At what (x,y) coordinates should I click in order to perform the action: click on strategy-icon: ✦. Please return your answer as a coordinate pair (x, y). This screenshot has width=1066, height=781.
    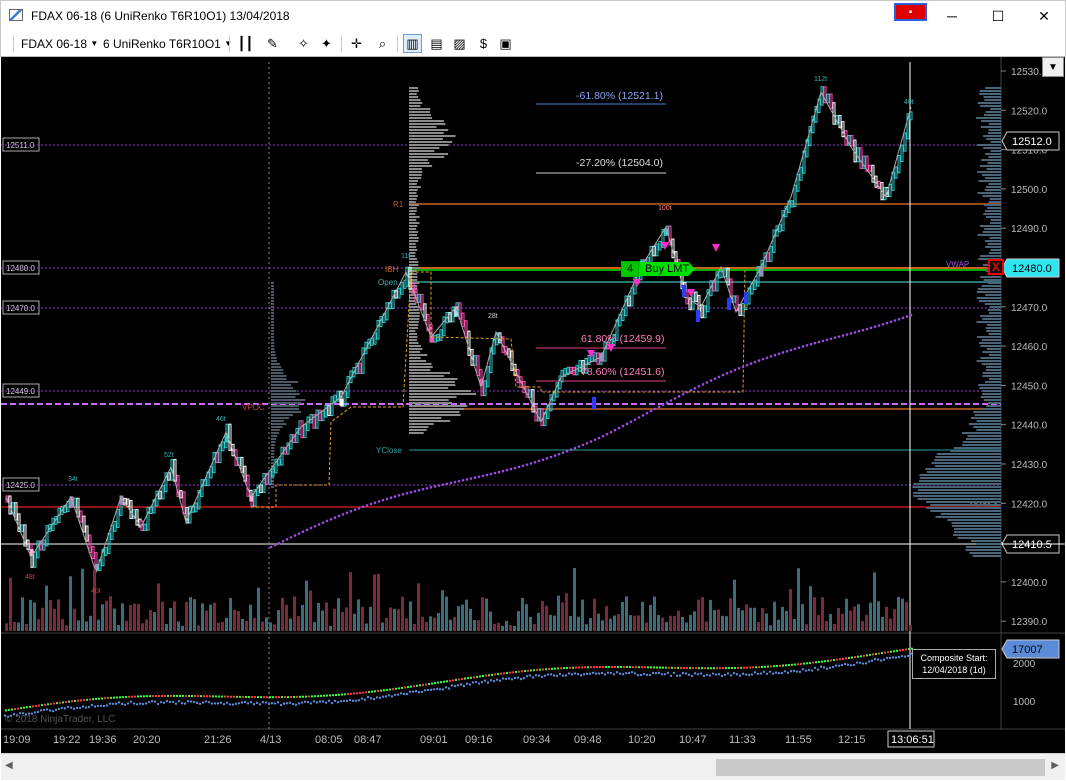
    Looking at the image, I should click on (326, 43).